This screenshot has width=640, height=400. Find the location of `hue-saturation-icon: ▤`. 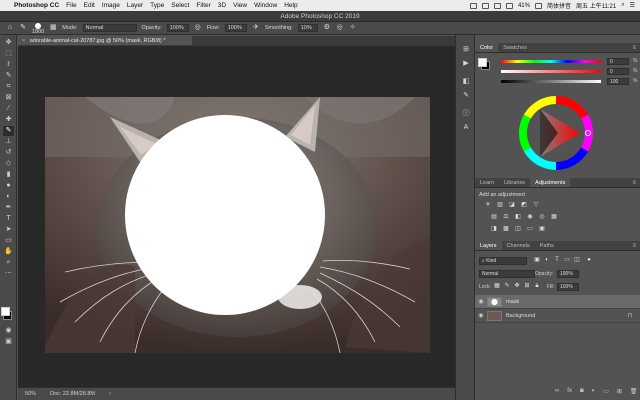

hue-saturation-icon: ▤ is located at coordinates (494, 217).